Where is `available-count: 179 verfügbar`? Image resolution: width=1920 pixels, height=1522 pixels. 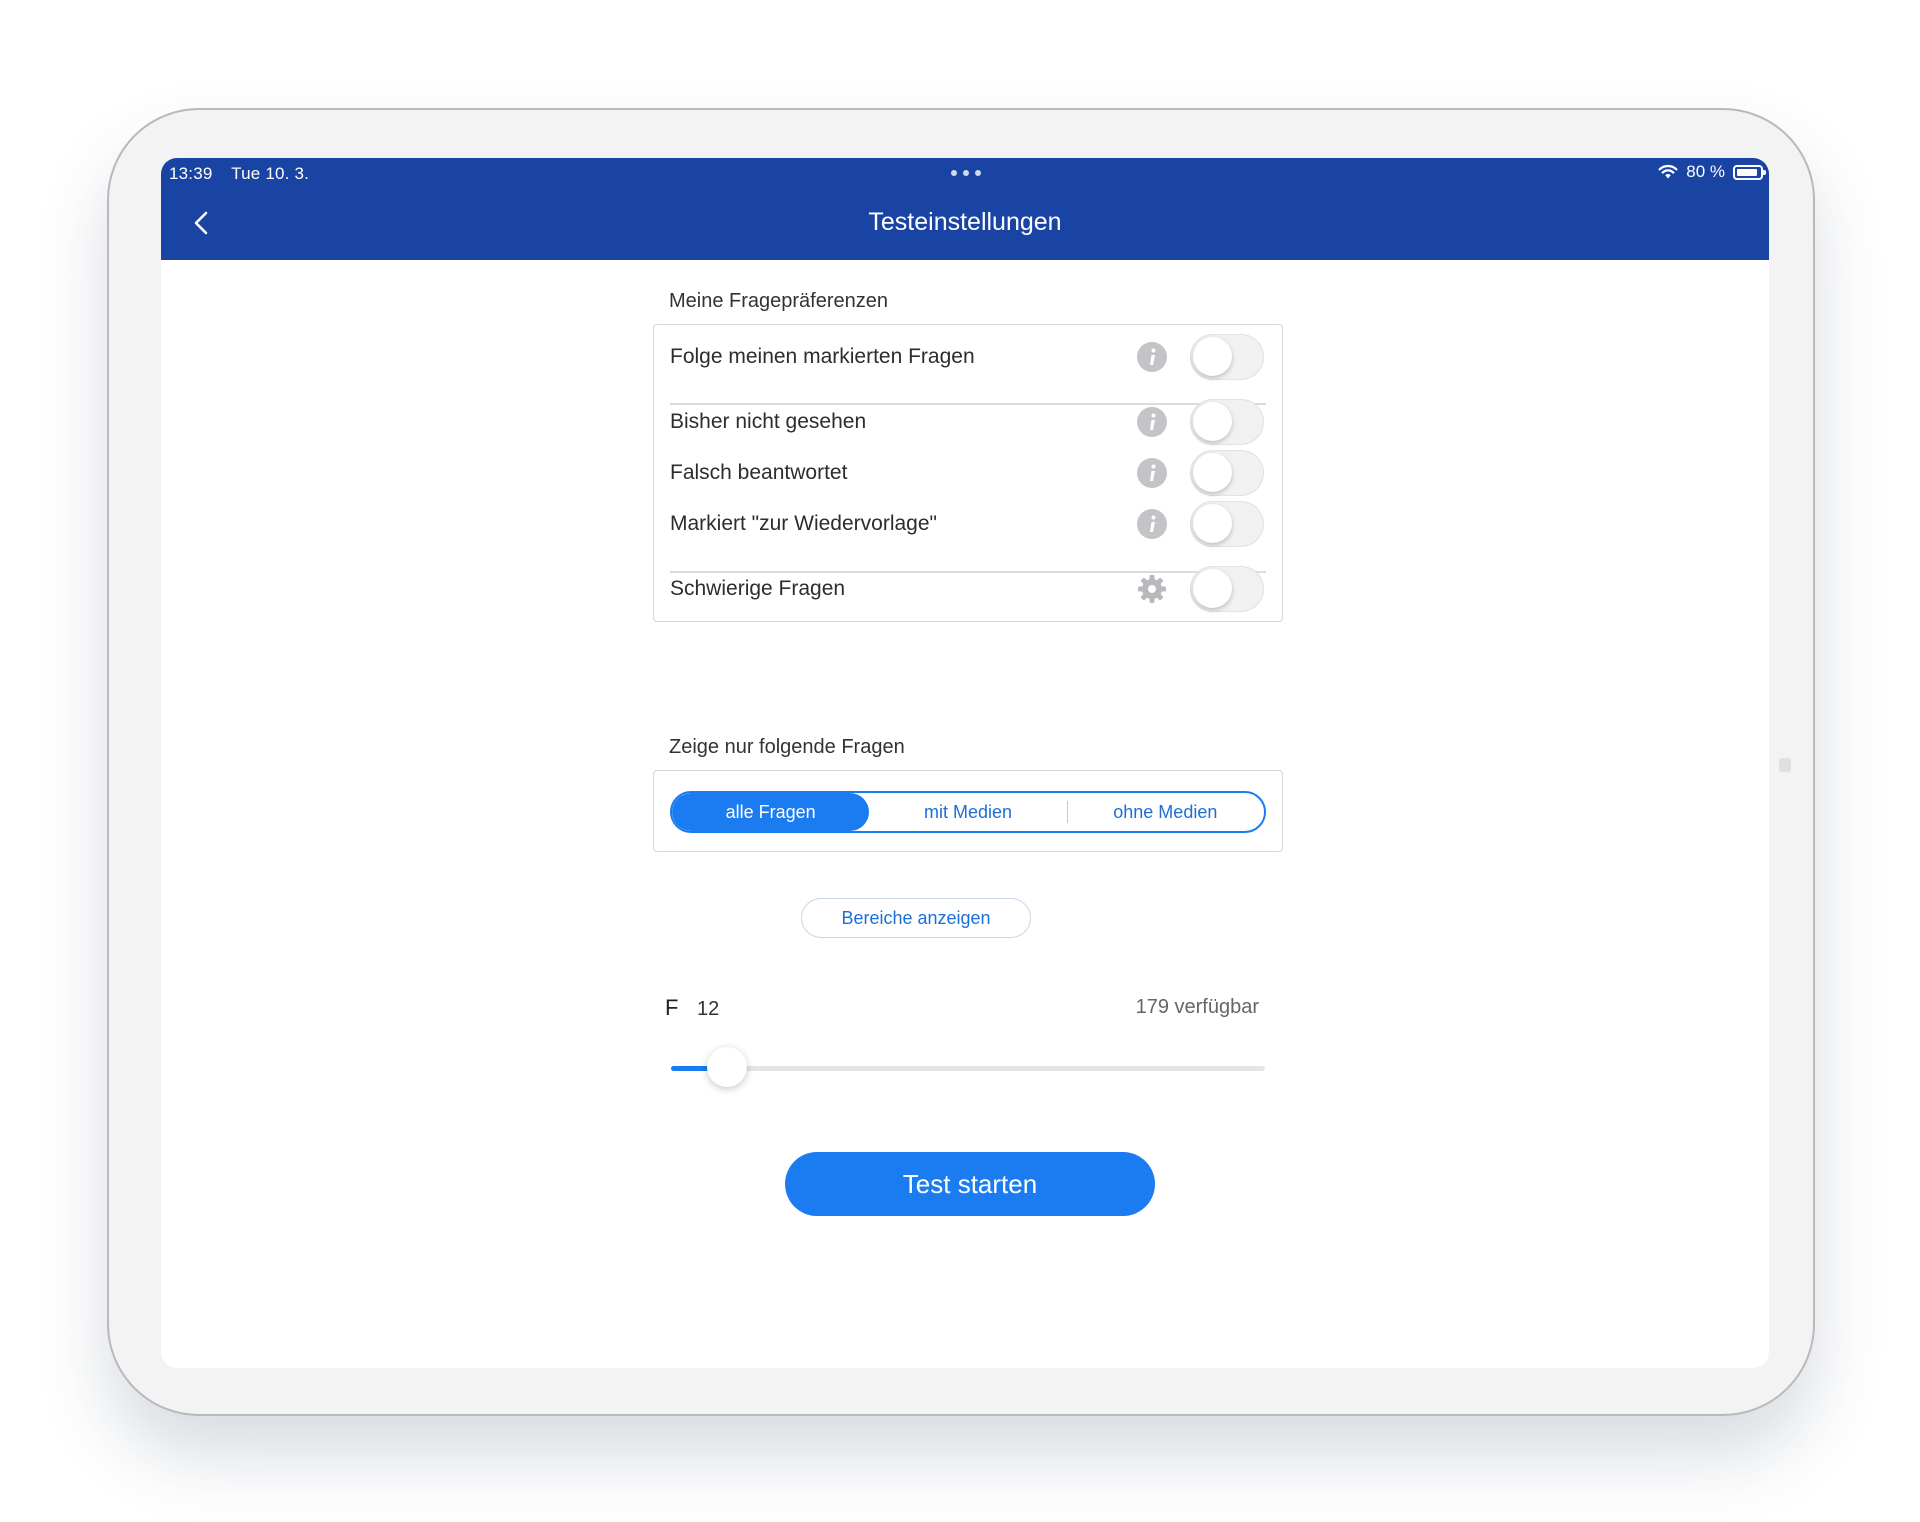 available-count: 179 verfügbar is located at coordinates (1197, 1007).